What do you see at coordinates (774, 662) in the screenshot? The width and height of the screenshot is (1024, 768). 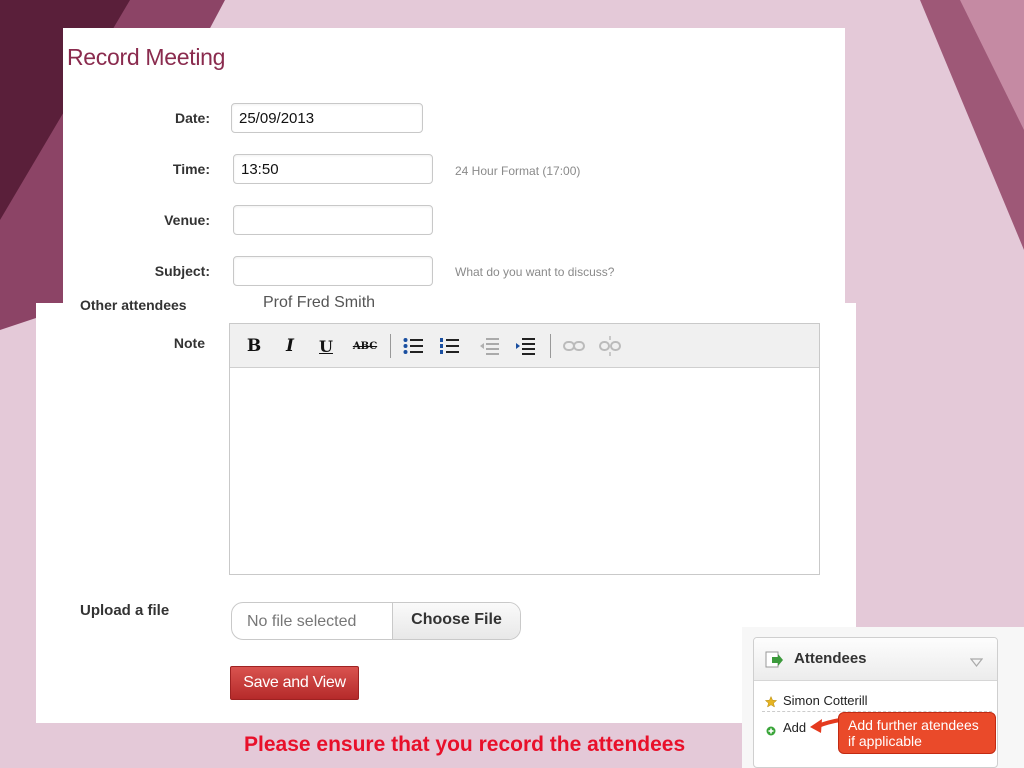 I see `arrow-right-icon` at bounding box center [774, 662].